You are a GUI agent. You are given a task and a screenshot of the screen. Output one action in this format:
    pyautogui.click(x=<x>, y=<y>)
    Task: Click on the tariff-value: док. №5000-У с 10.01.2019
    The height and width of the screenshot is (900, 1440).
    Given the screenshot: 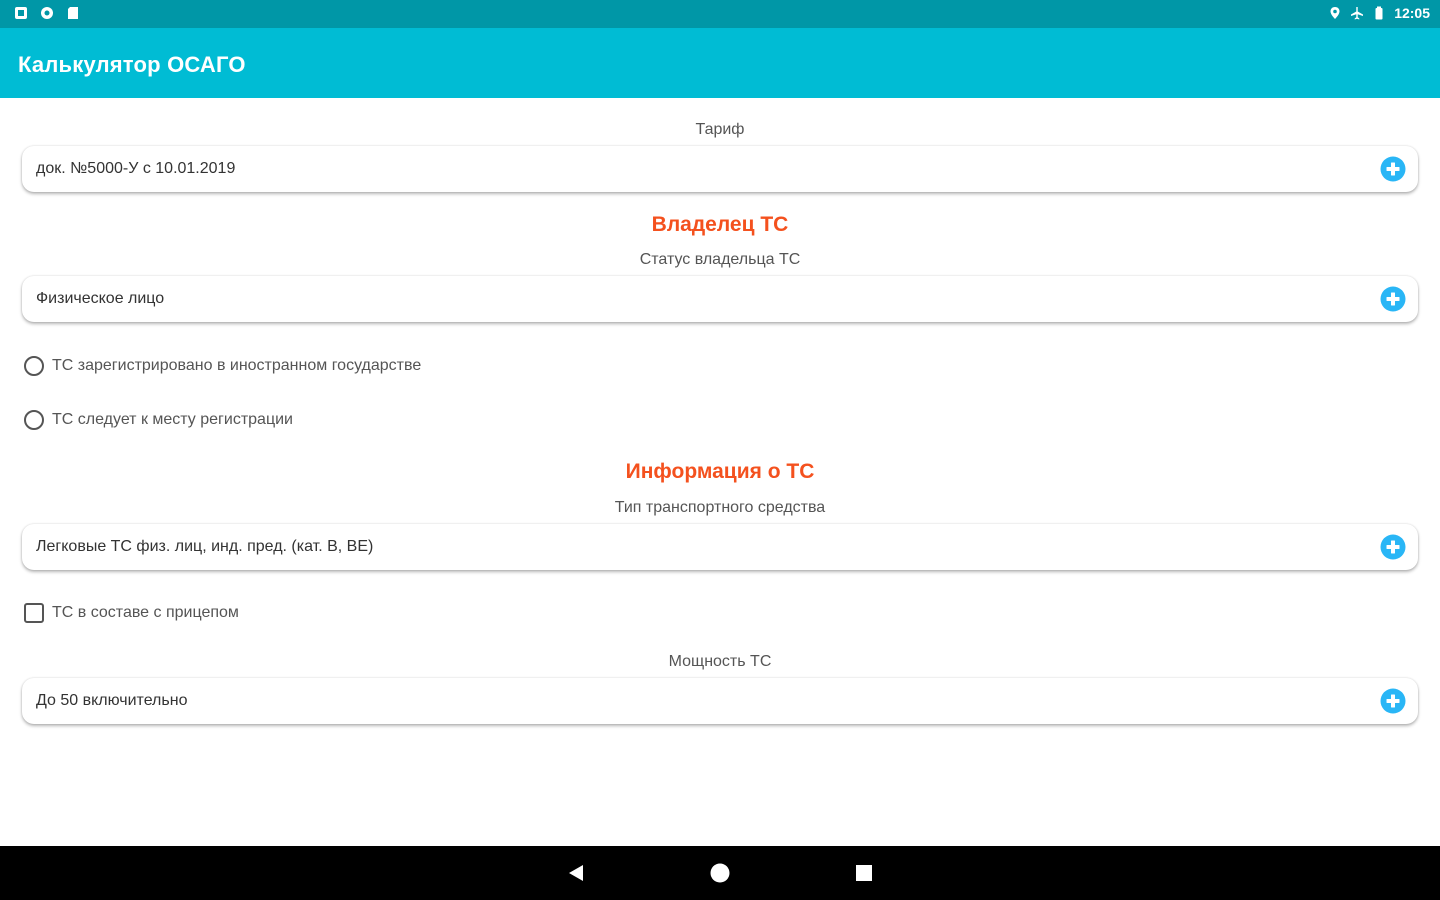 What is the action you would take?
    pyautogui.click(x=136, y=168)
    